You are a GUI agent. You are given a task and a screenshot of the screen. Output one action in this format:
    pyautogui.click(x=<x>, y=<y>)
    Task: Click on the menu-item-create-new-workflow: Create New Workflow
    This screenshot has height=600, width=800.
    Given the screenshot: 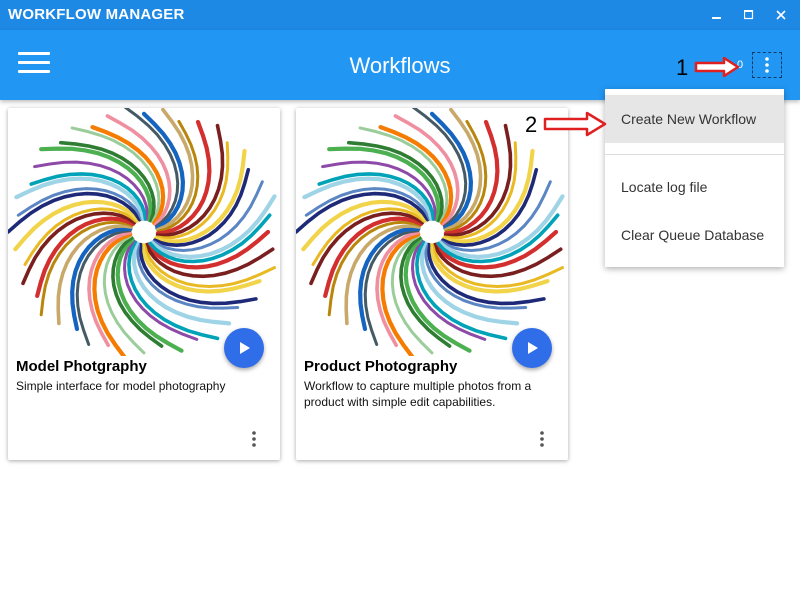 What is the action you would take?
    pyautogui.click(x=694, y=119)
    